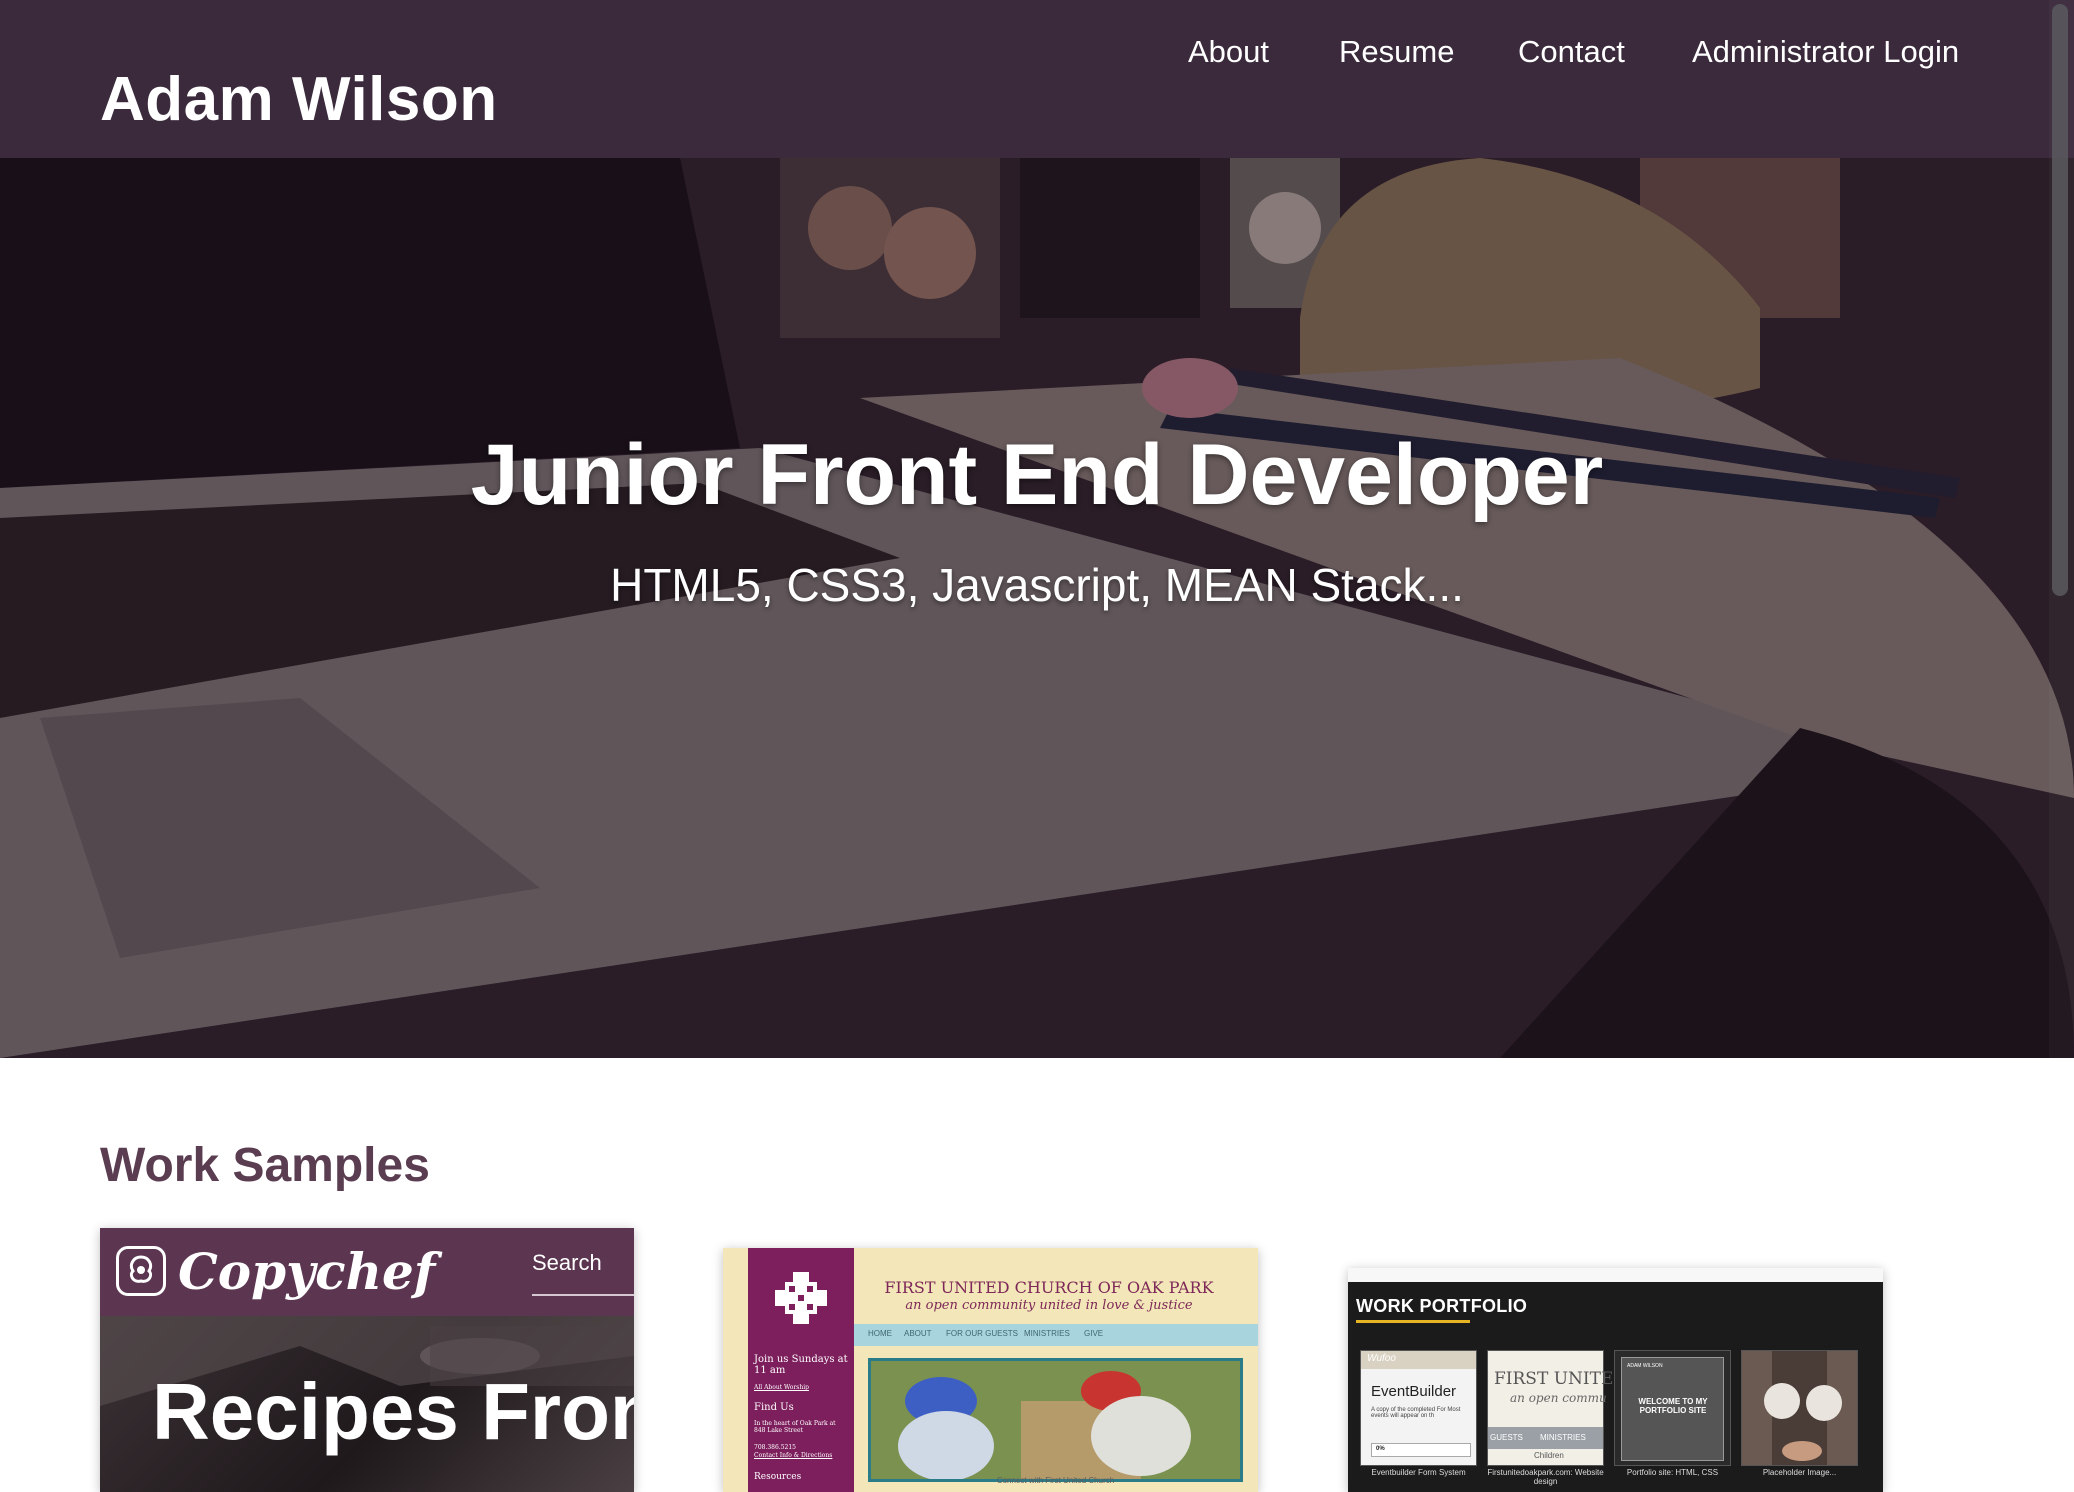  Describe the element at coordinates (1560, 1379) in the screenshot. I see `first-united-thumb-label: FIRST UNITED` at that location.